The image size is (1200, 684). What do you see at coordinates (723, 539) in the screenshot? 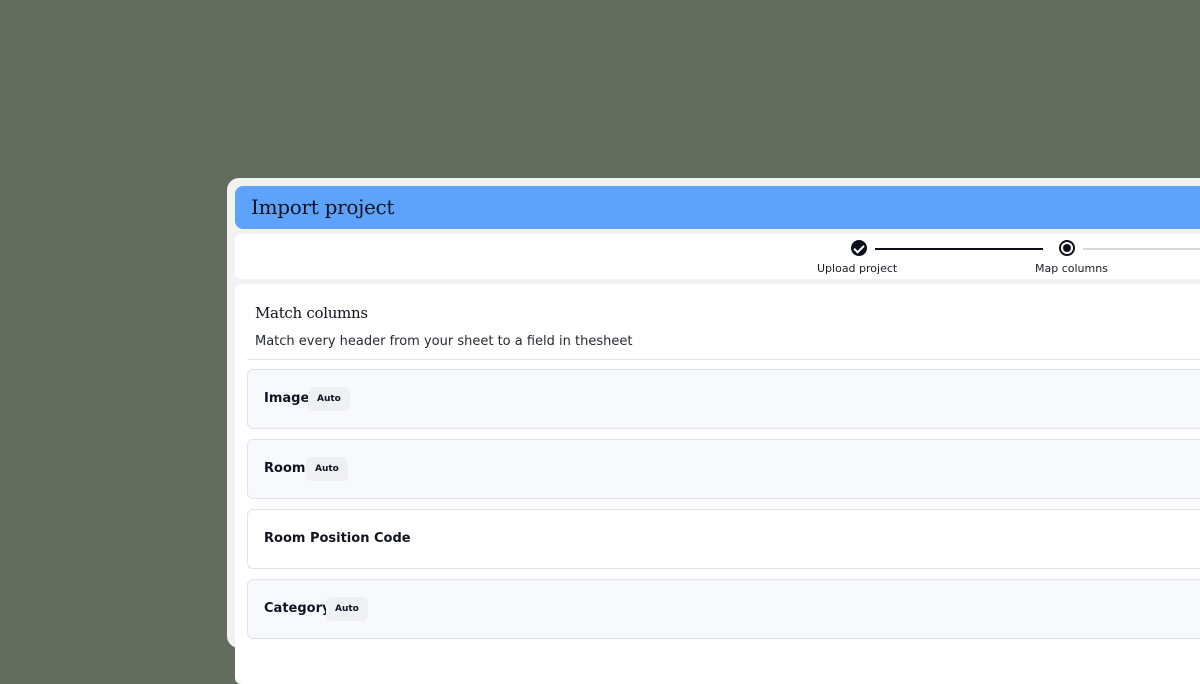
I see `field-row-room-position-code: Room Position Code` at bounding box center [723, 539].